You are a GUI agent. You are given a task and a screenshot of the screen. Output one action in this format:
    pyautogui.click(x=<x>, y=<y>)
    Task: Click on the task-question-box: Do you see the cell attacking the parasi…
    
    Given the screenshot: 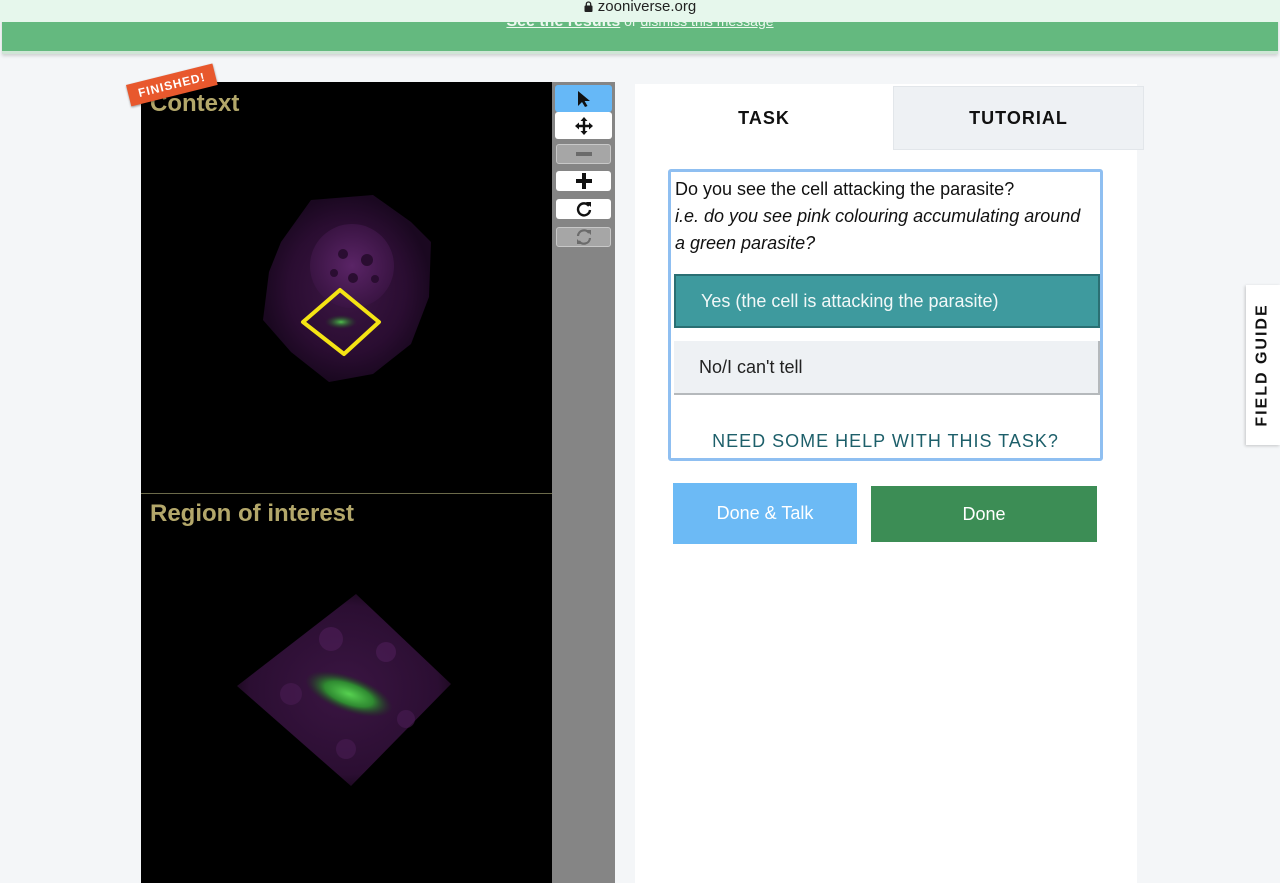 What is the action you would take?
    pyautogui.click(x=885, y=315)
    